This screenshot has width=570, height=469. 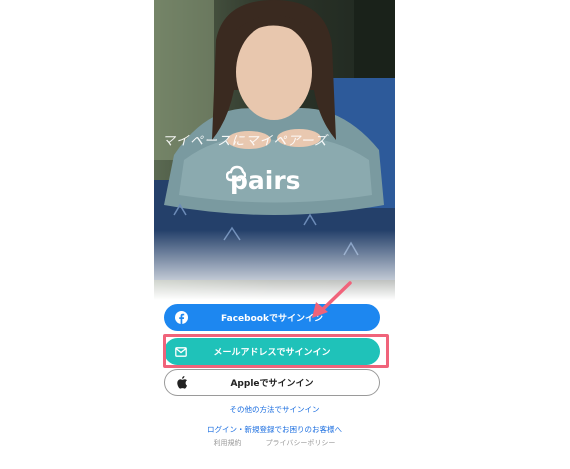 I want to click on terms-link: 利用規約, so click(x=228, y=443).